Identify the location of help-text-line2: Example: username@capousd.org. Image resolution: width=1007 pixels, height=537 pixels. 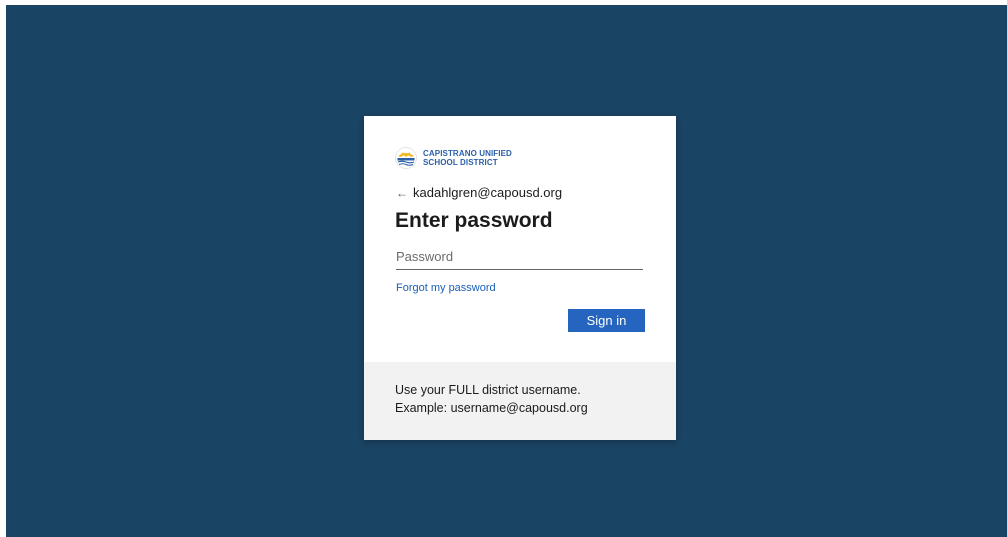
(491, 408).